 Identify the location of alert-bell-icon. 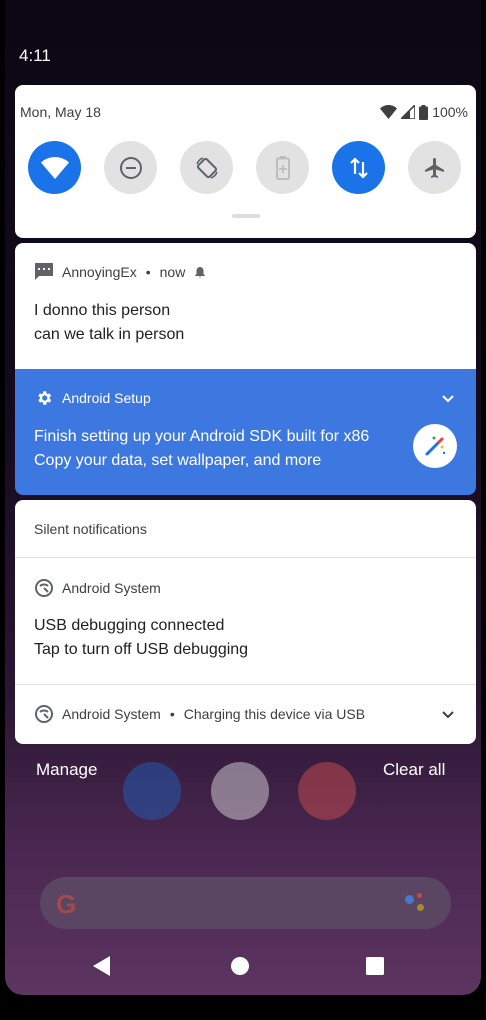
(200, 271).